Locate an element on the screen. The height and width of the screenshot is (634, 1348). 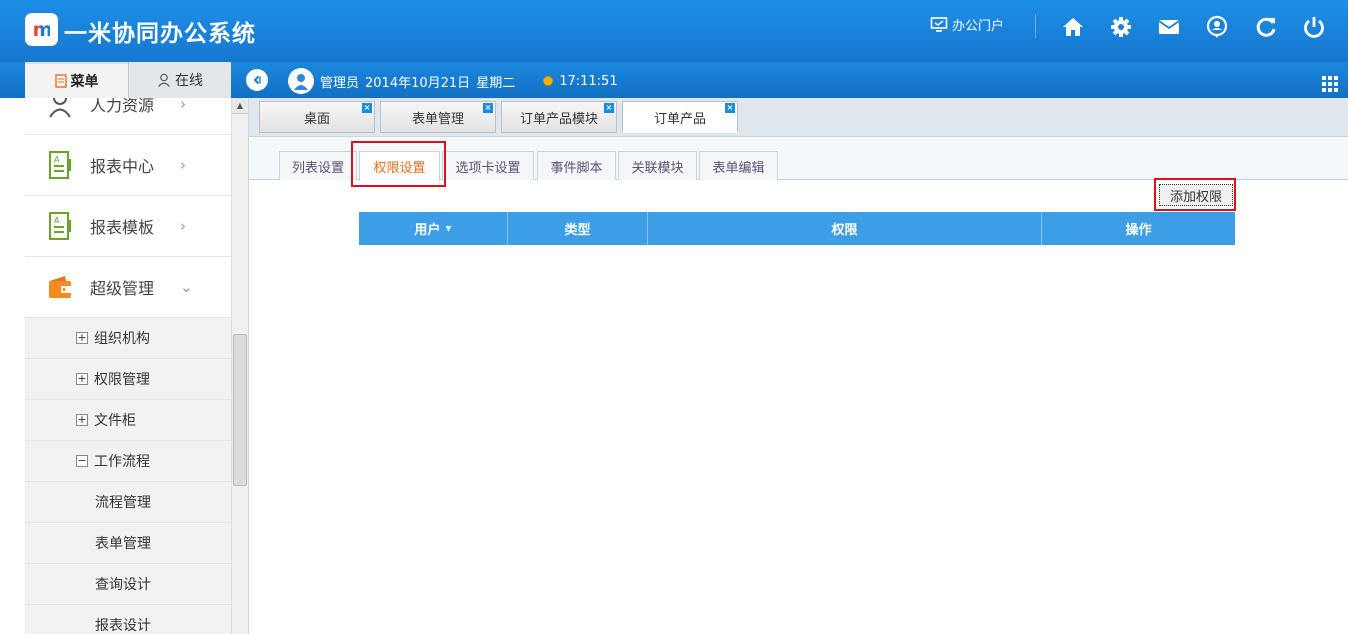
sidebar-item-label: 人力资源 is located at coordinates (122, 106).